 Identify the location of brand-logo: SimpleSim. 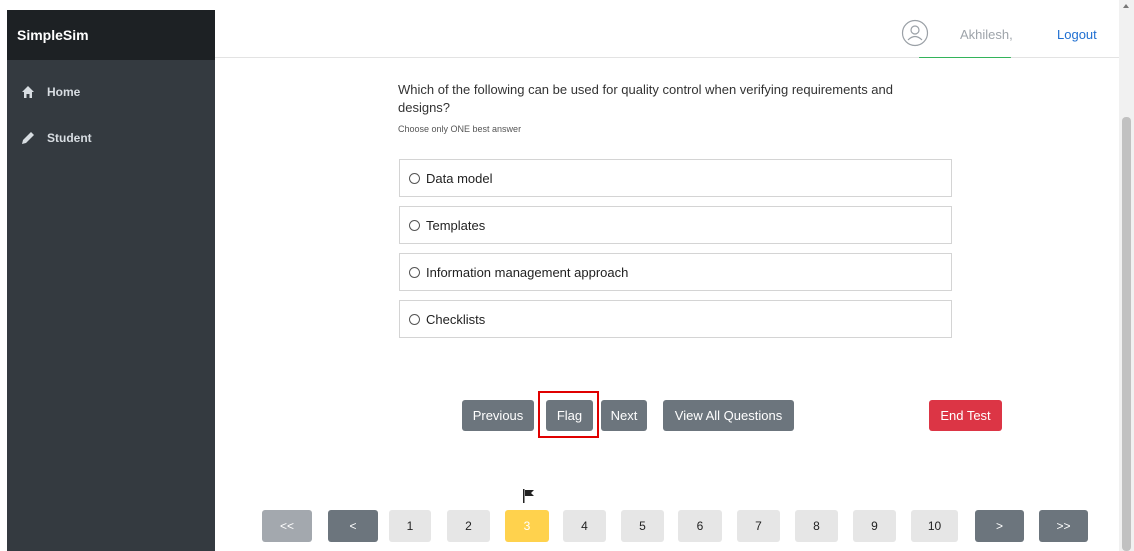
(111, 35).